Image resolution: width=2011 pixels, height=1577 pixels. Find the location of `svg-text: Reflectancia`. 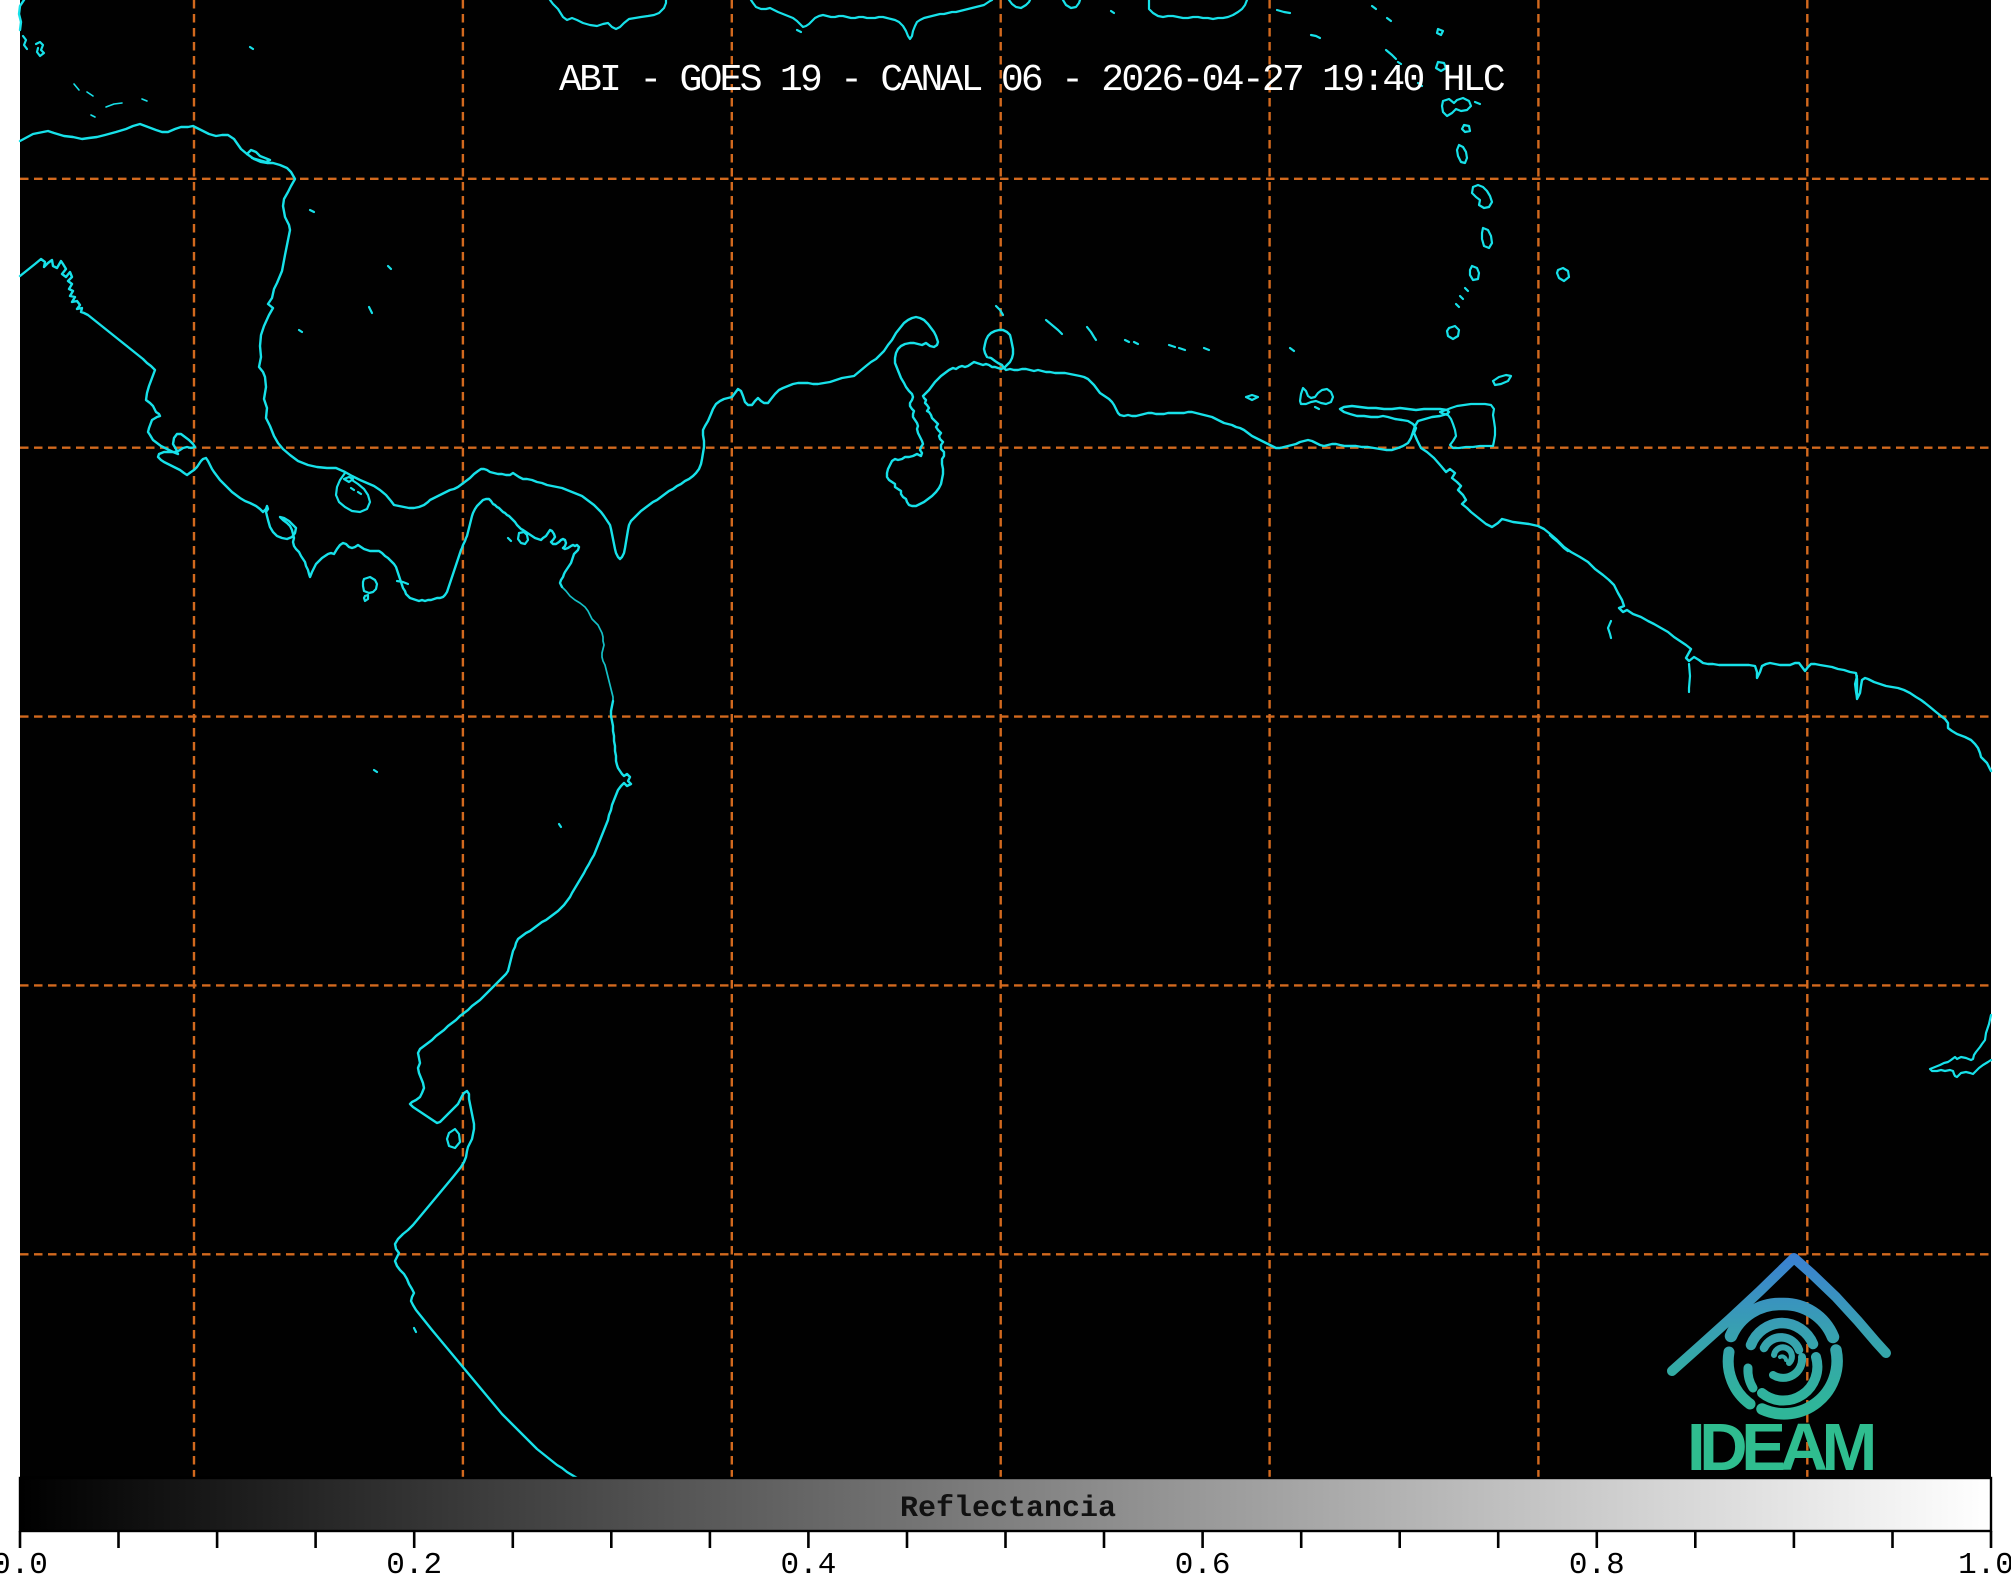

svg-text: Reflectancia is located at coordinates (1008, 1509).